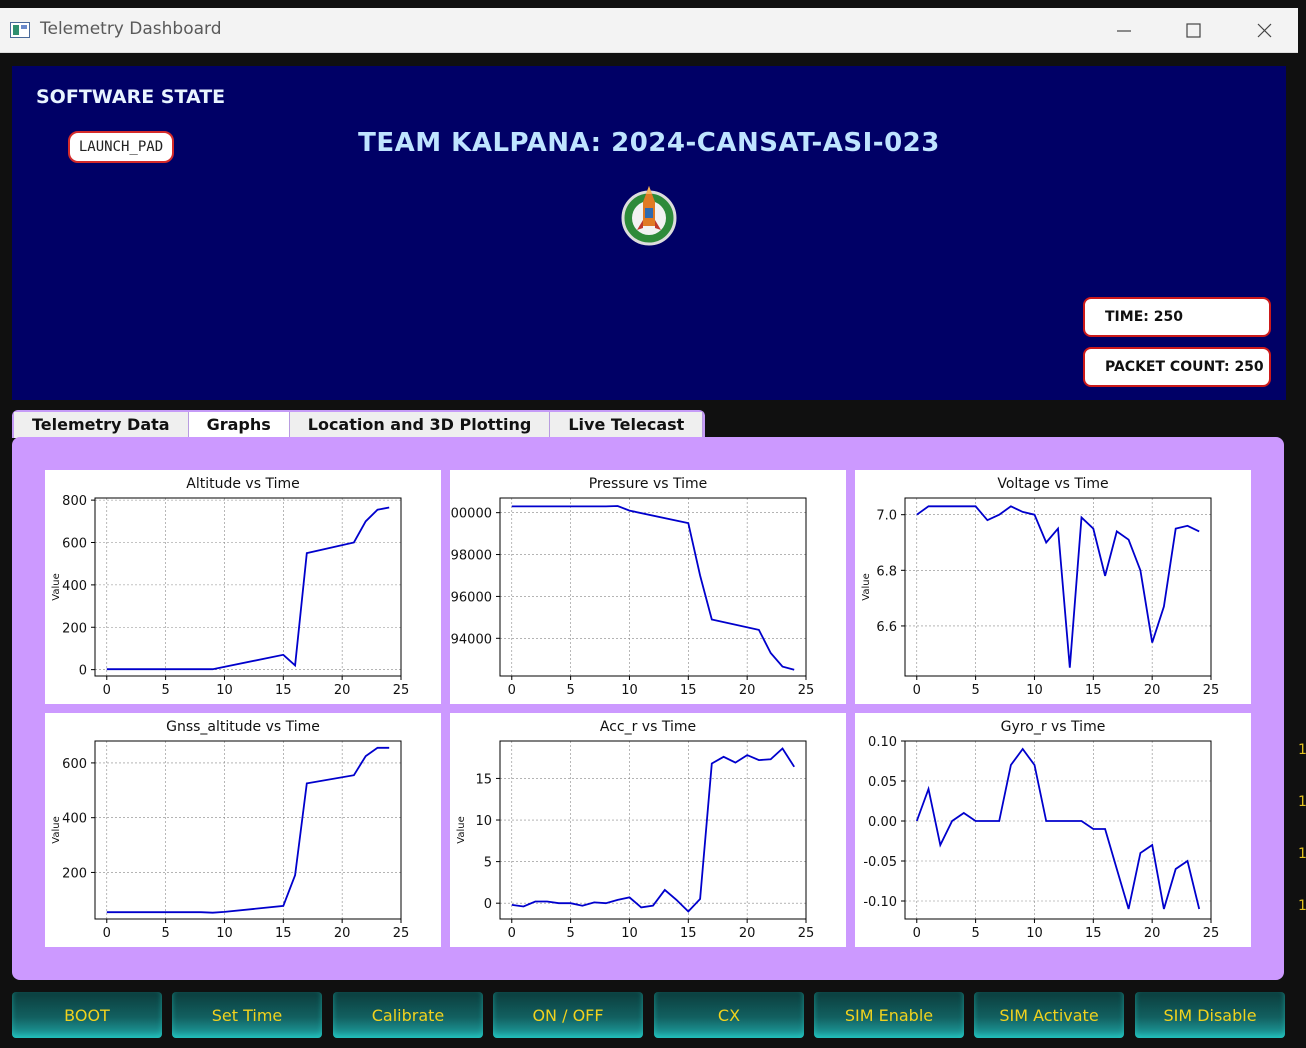 Image resolution: width=1306 pixels, height=1048 pixels. Describe the element at coordinates (101, 425) in the screenshot. I see `tab-telemetry-data: Telemetry Data` at that location.